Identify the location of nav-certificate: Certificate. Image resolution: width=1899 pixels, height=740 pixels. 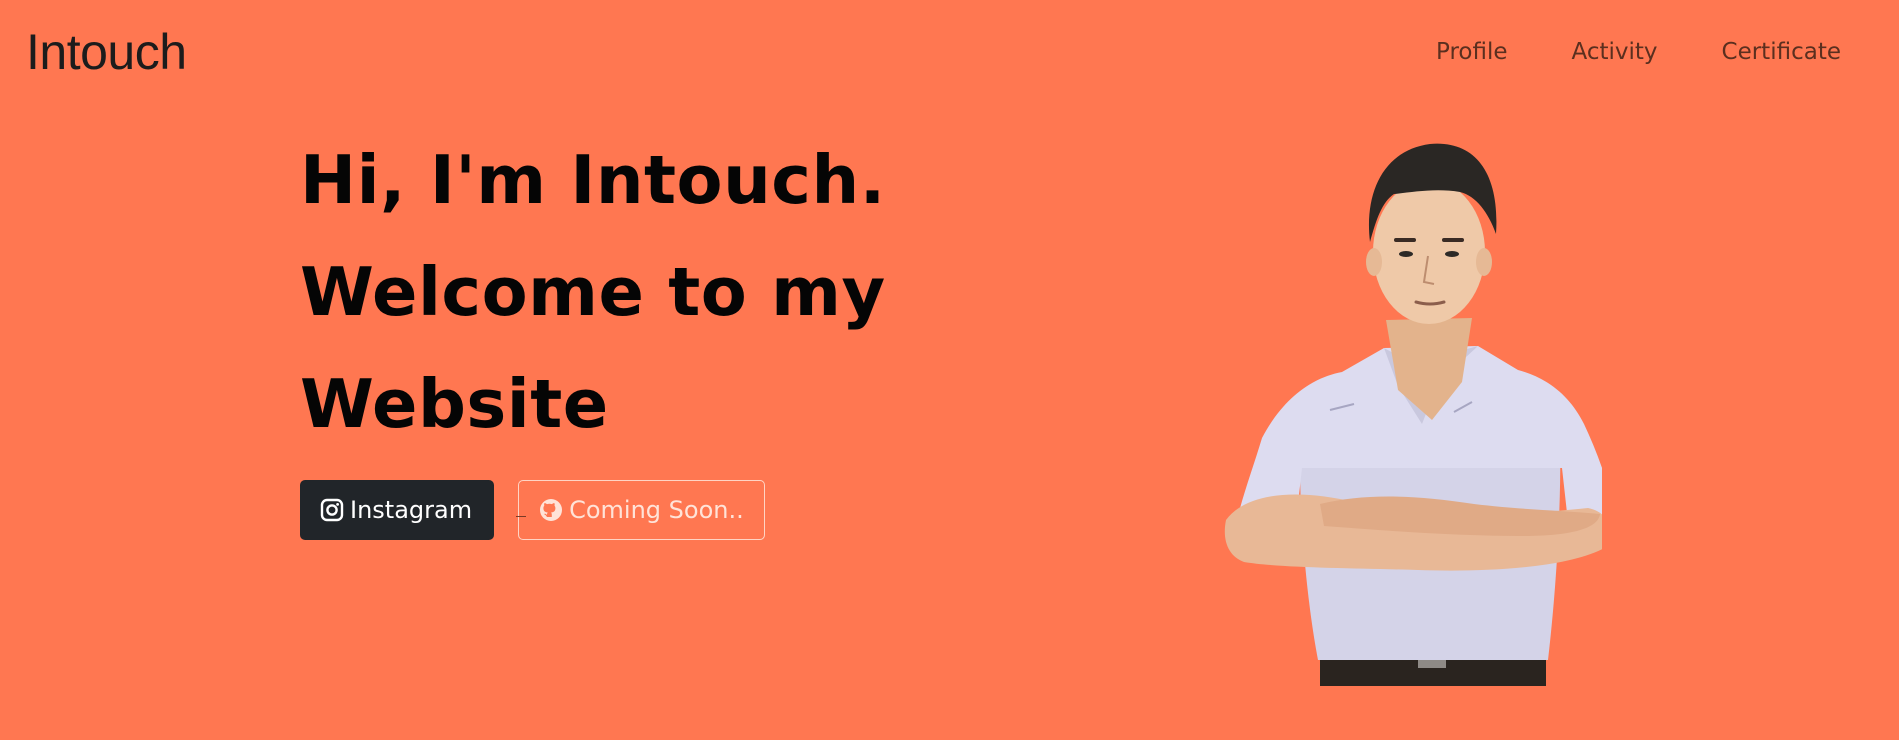
(1781, 52).